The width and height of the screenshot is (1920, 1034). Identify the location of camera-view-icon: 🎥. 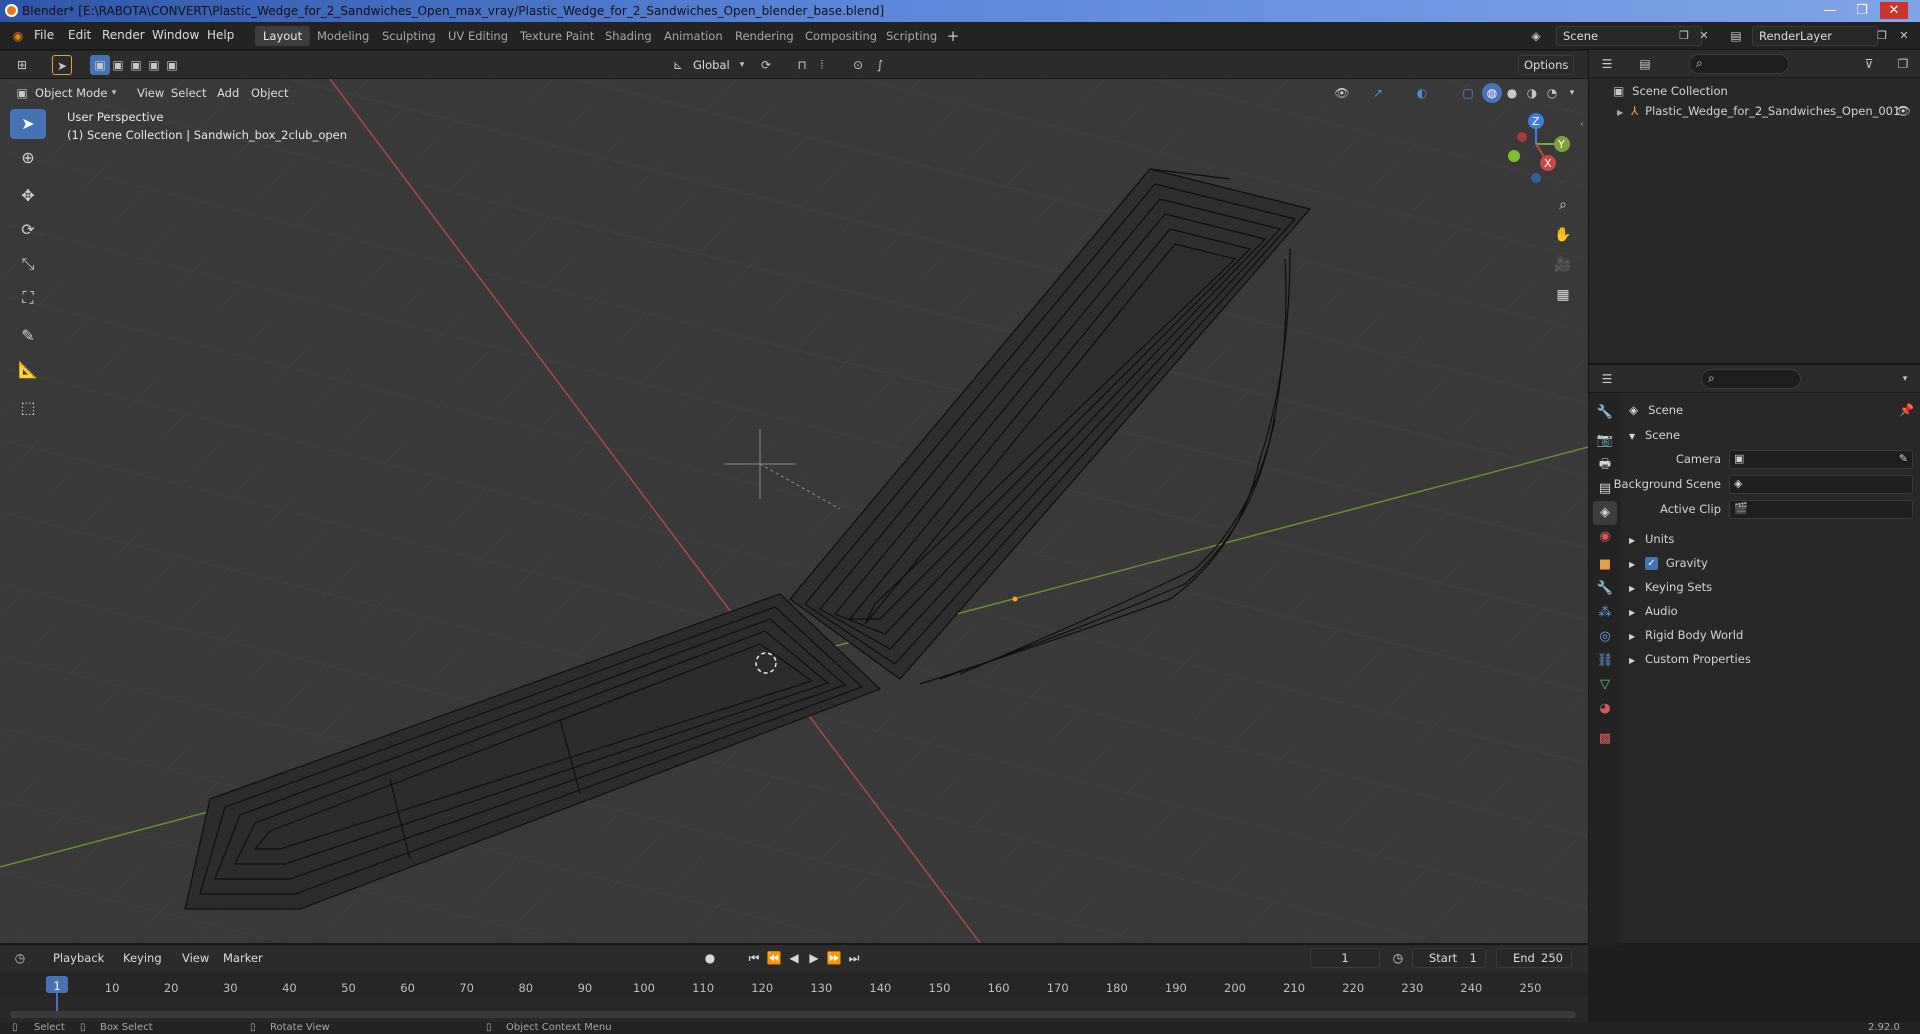
(1563, 265).